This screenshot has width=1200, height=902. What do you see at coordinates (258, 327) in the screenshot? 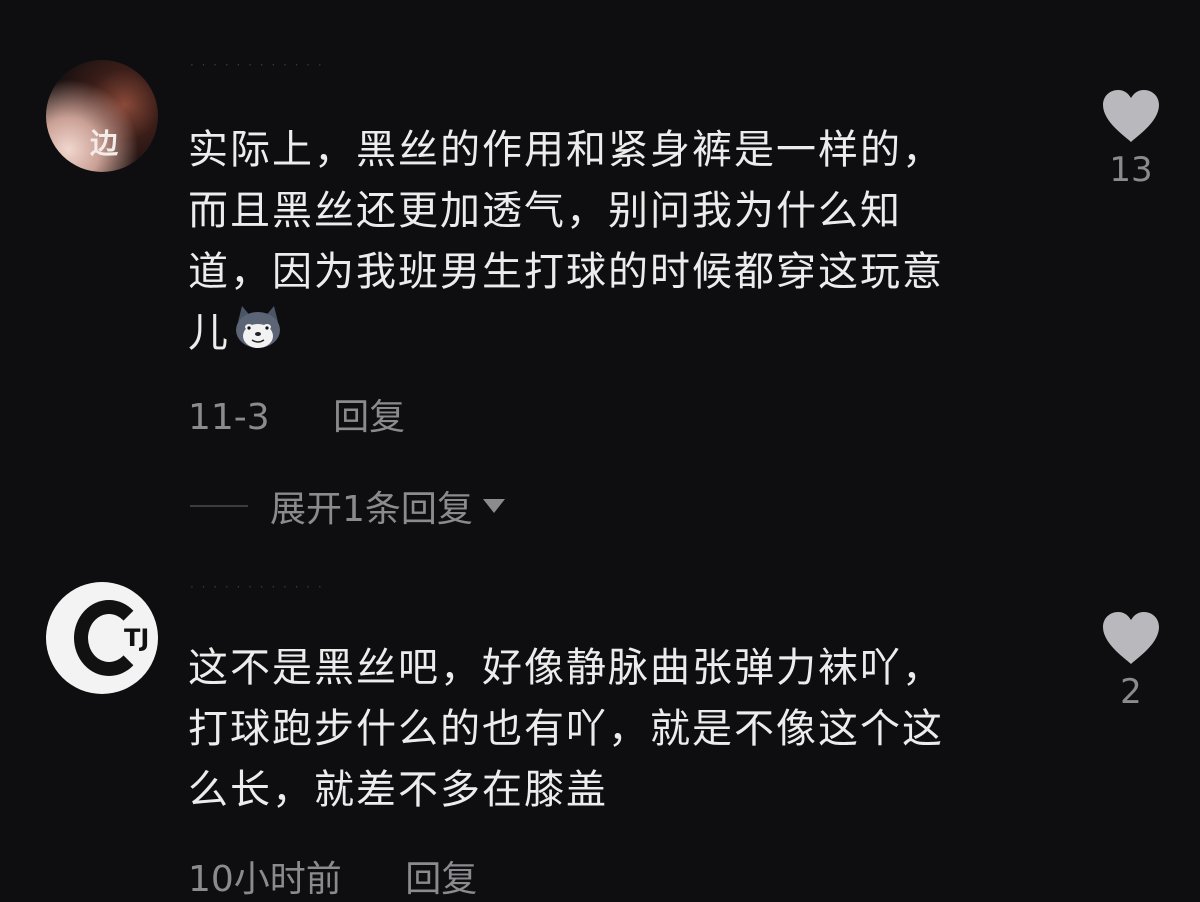
I see `husky-dog-emoji-icon` at bounding box center [258, 327].